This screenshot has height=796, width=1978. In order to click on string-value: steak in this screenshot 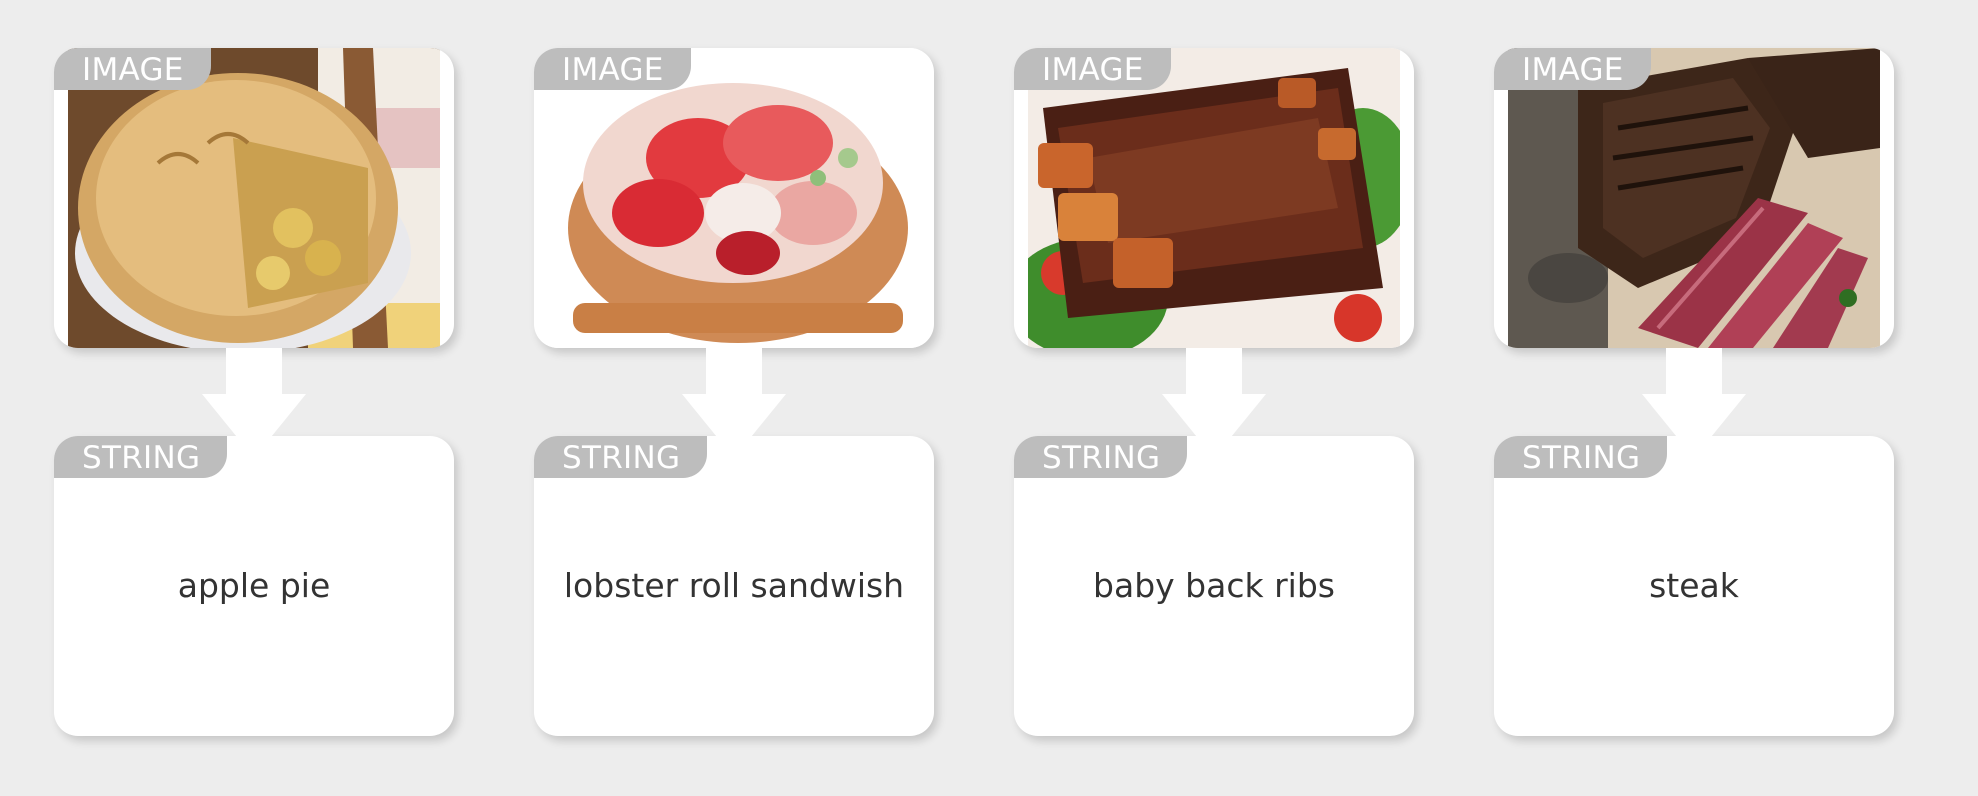, I will do `click(1694, 585)`.